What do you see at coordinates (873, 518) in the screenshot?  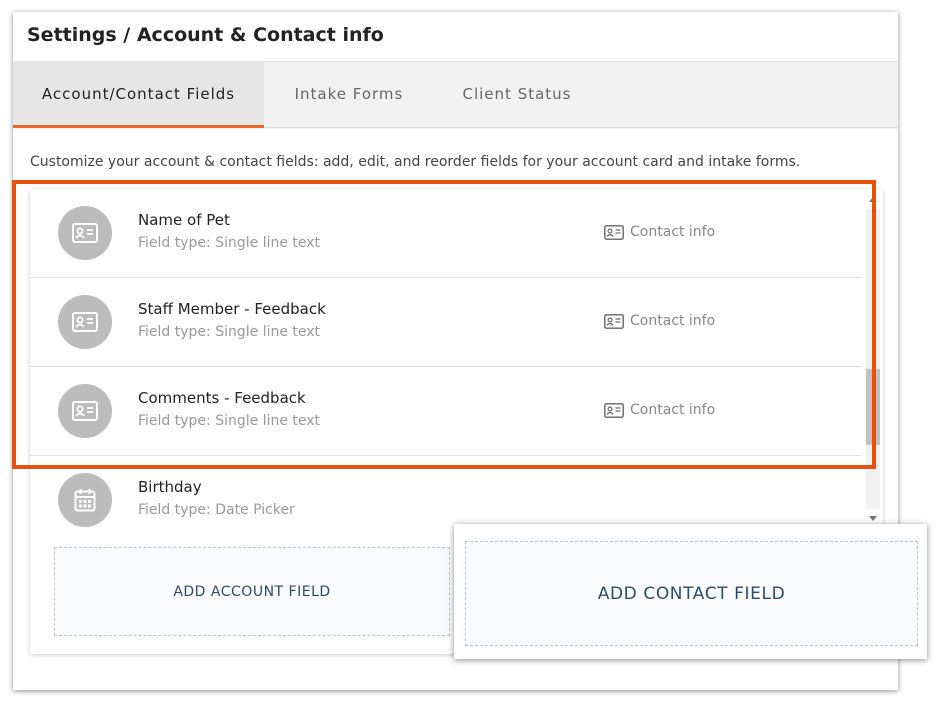 I see `scroll-down-arrow-icon` at bounding box center [873, 518].